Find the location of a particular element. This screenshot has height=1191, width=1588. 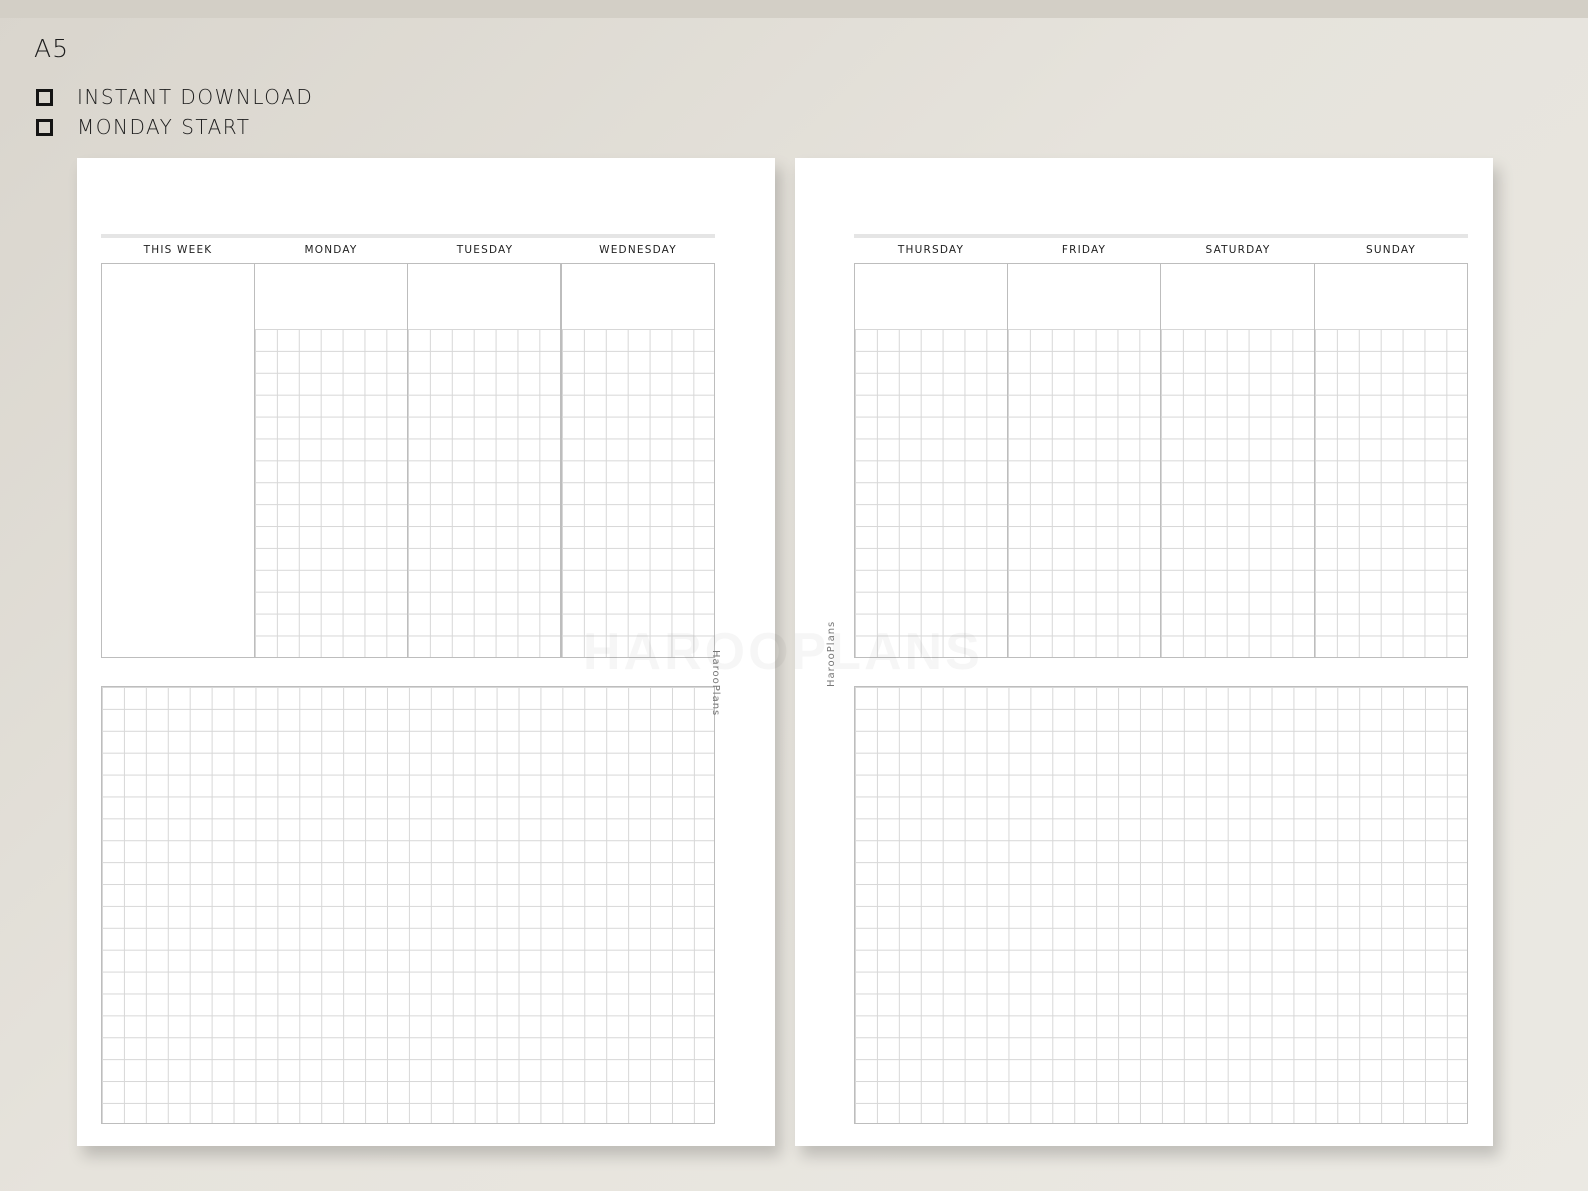

column-header-sunday: SUNDAY is located at coordinates (1391, 250).